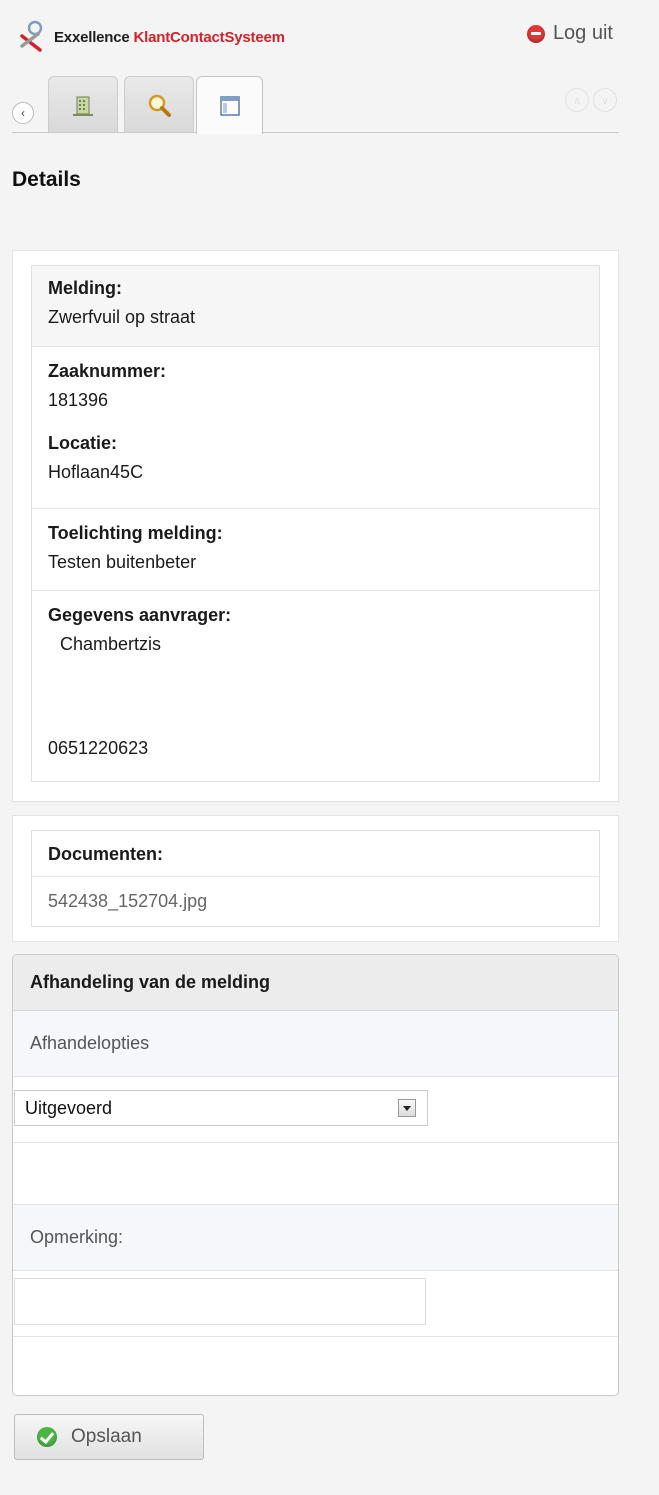  I want to click on documents-label: Documenten:, so click(106, 854).